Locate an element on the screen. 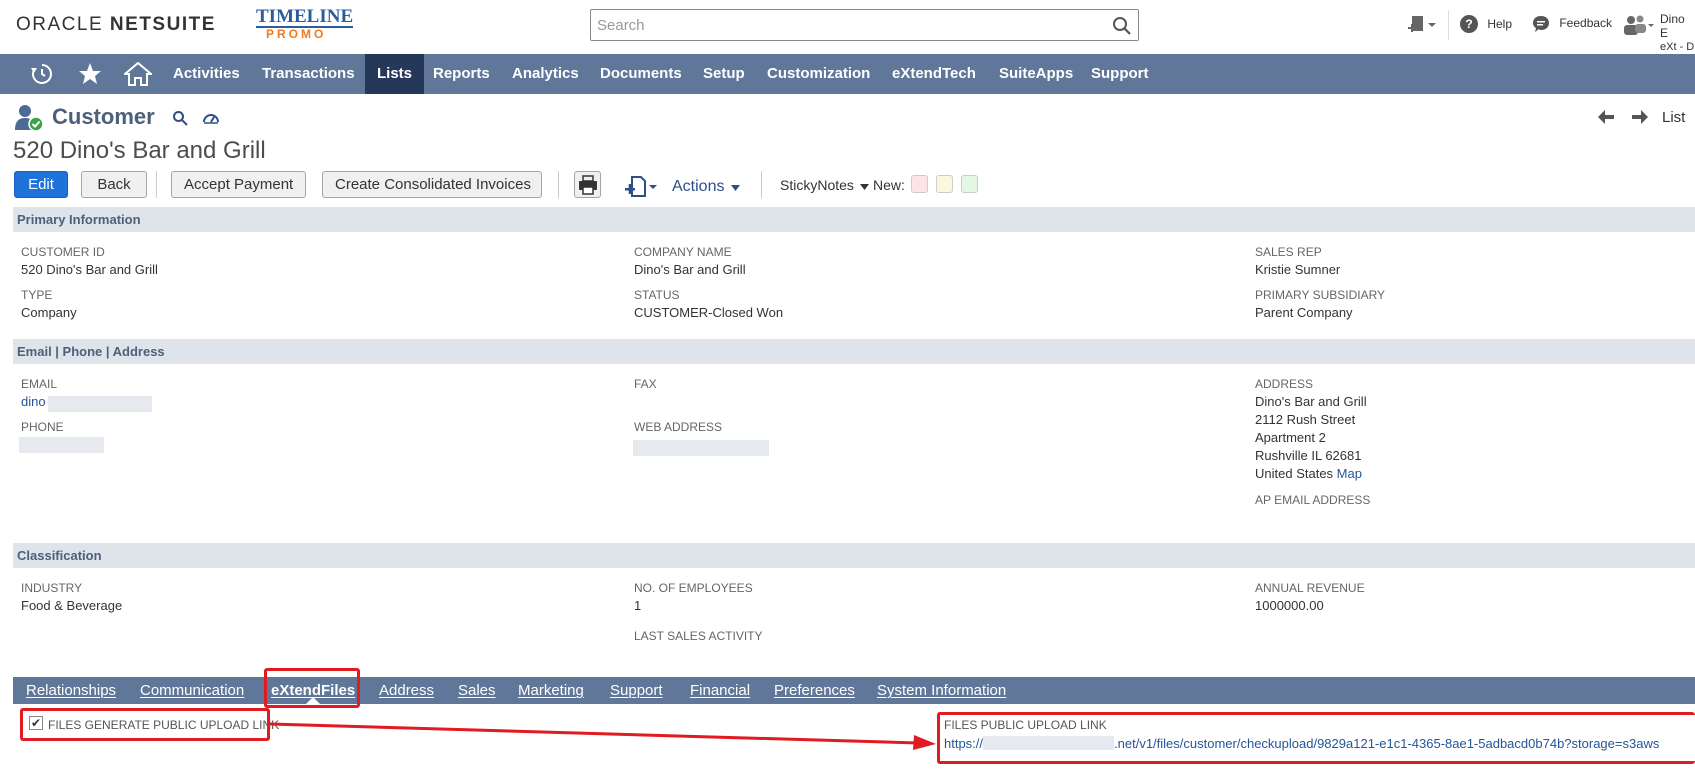  nav-support: Support is located at coordinates (1120, 74).